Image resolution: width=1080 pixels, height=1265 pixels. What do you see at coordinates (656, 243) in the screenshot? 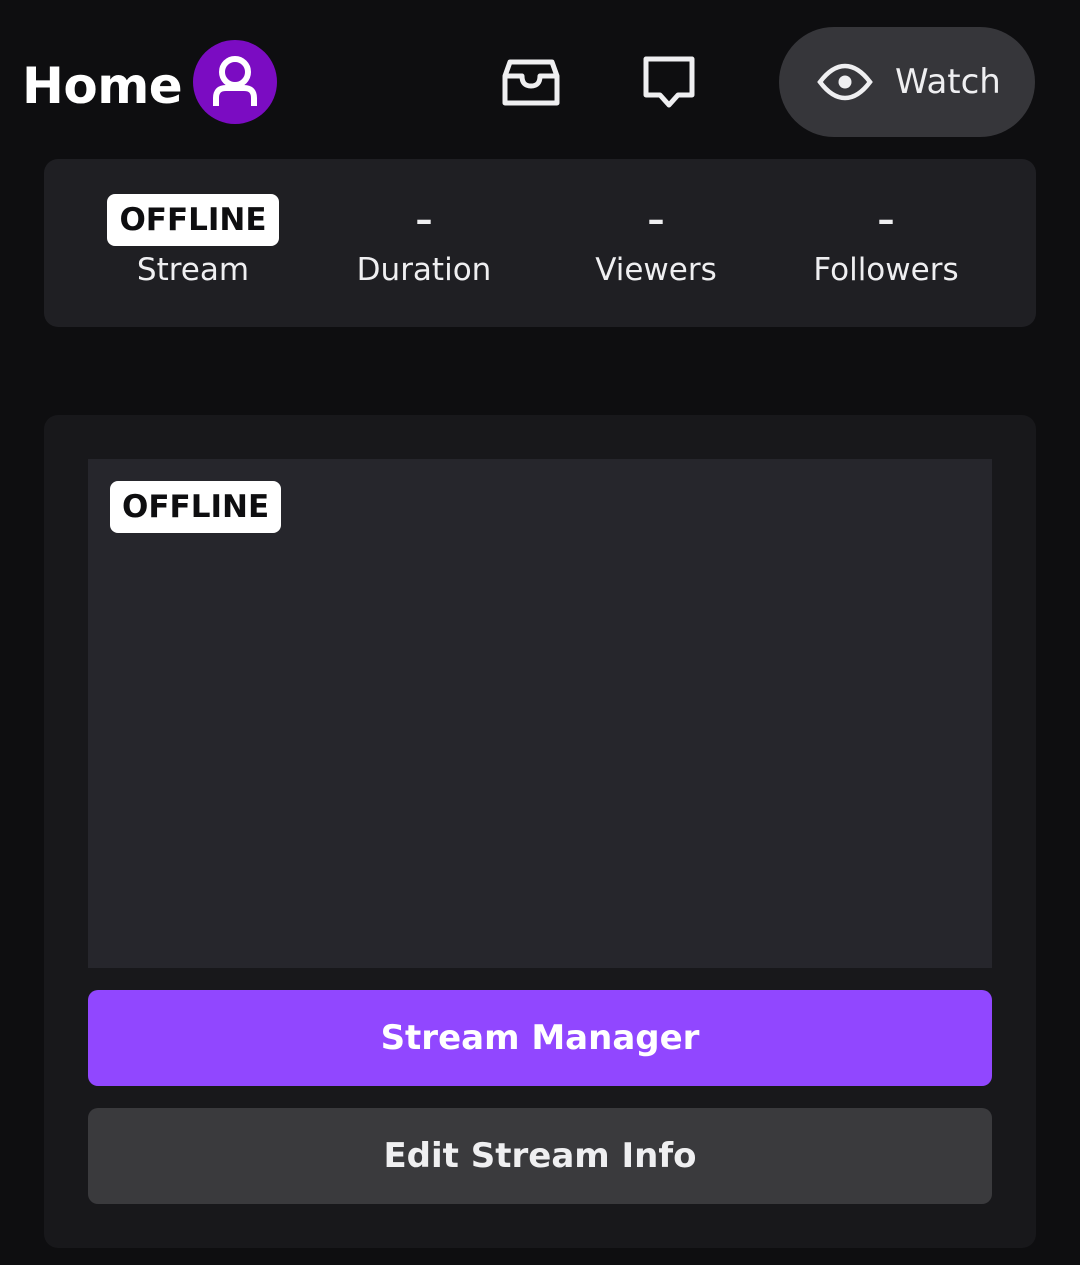
I see `stat-viewers: – Viewers` at bounding box center [656, 243].